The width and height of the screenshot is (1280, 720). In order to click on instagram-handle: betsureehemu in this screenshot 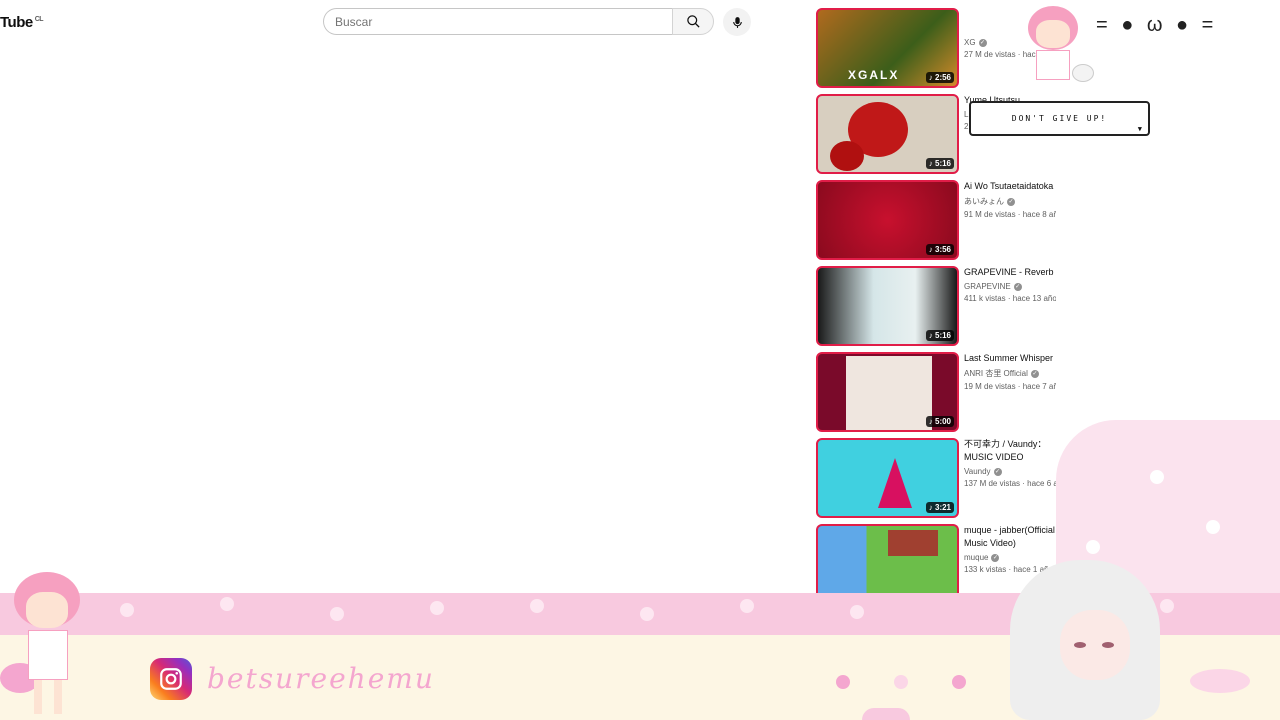, I will do `click(321, 678)`.